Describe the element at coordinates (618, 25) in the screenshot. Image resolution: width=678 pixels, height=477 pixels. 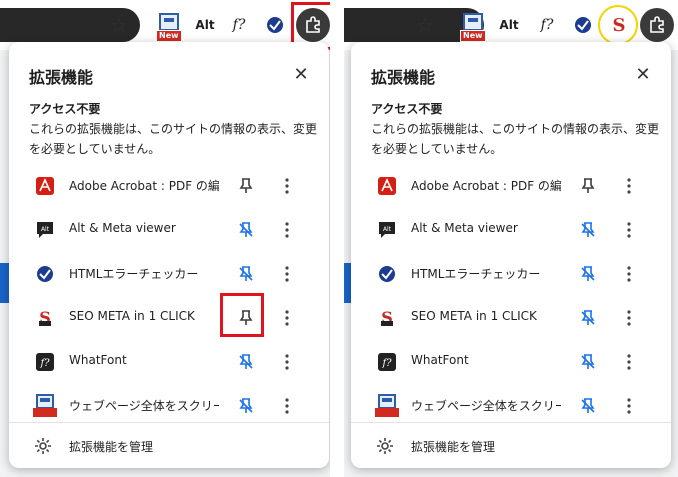
I see `highlight-pinned-seo-icon` at that location.